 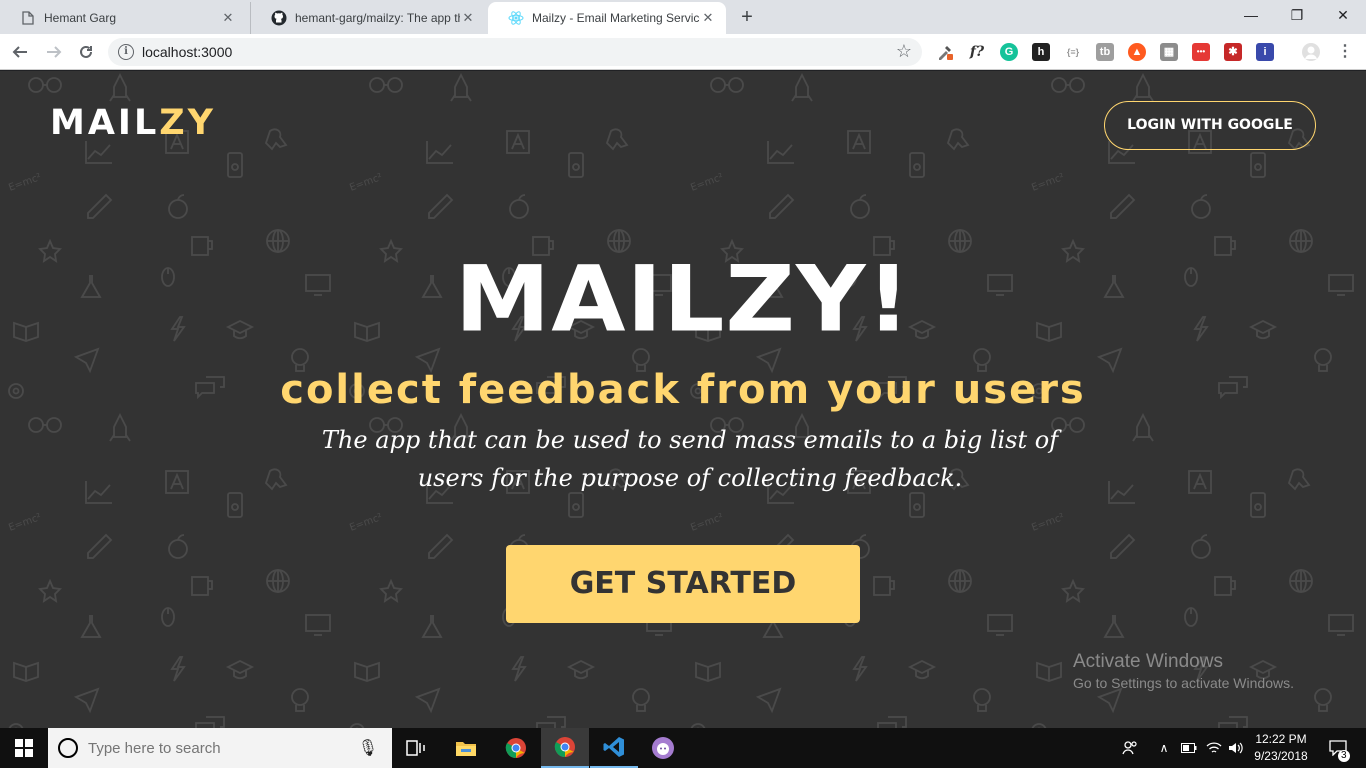 What do you see at coordinates (1251, 15) in the screenshot?
I see `minimize-button: —` at bounding box center [1251, 15].